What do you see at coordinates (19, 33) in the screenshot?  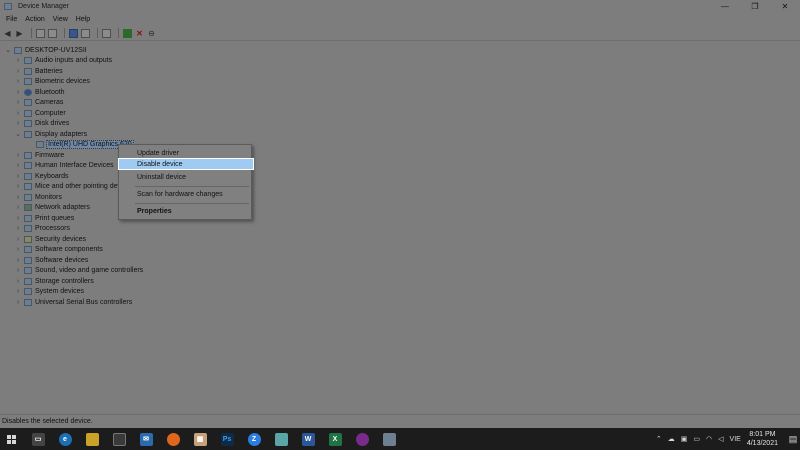 I see `forward-icon: ▶` at bounding box center [19, 33].